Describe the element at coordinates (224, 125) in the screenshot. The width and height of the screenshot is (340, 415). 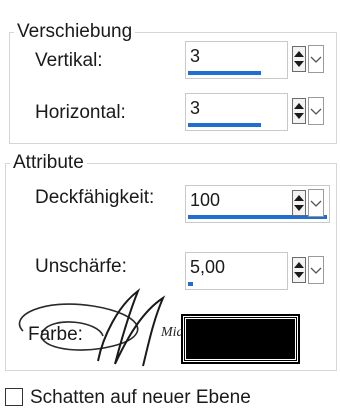
I see `horizontal-fill-bar` at that location.